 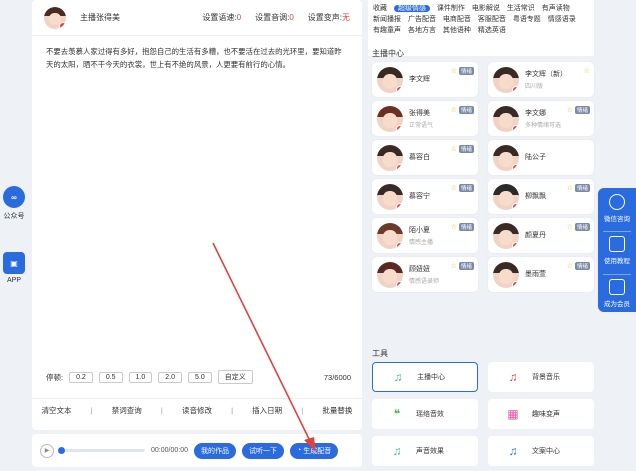 I want to click on pause-label: 停顿:, so click(x=55, y=377).